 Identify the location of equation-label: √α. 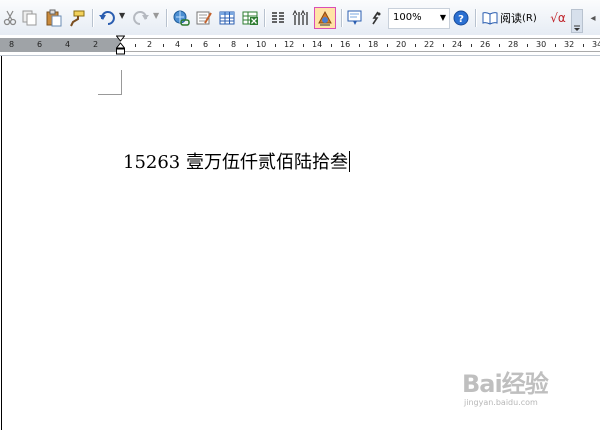
(558, 18).